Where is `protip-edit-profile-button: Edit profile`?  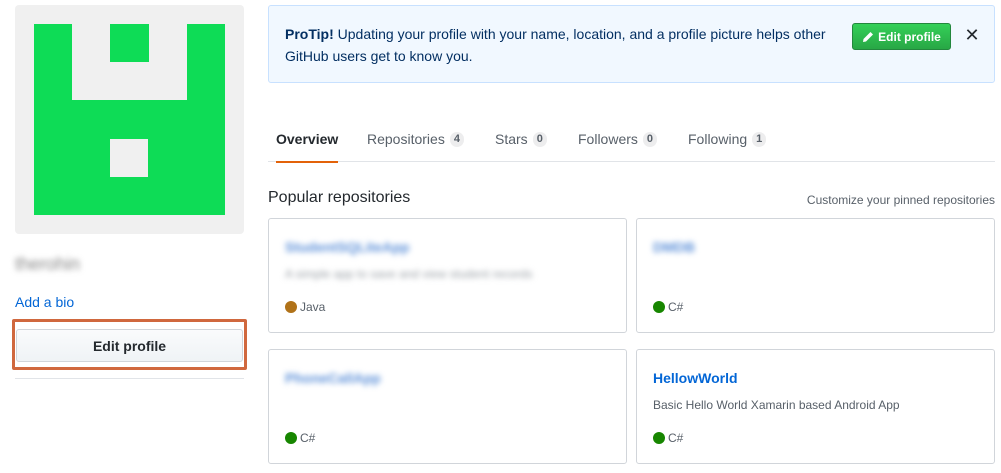
protip-edit-profile-button: Edit profile is located at coordinates (901, 36).